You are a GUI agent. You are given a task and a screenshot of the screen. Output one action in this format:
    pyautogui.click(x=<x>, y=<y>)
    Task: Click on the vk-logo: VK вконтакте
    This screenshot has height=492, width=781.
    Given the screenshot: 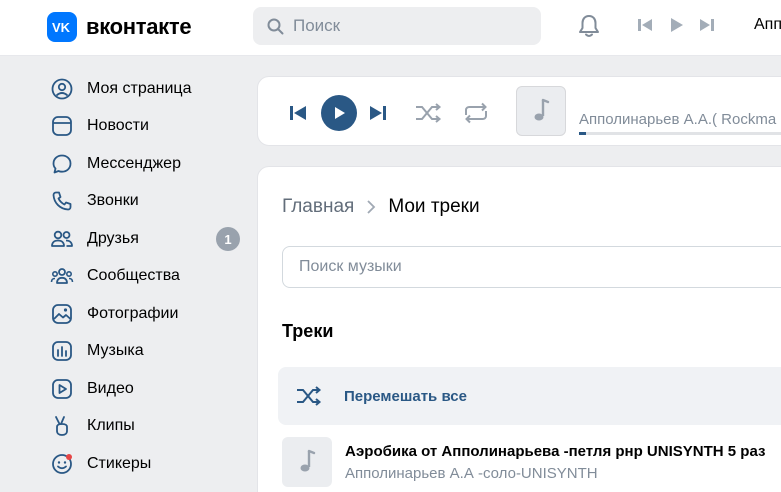 What is the action you would take?
    pyautogui.click(x=119, y=27)
    